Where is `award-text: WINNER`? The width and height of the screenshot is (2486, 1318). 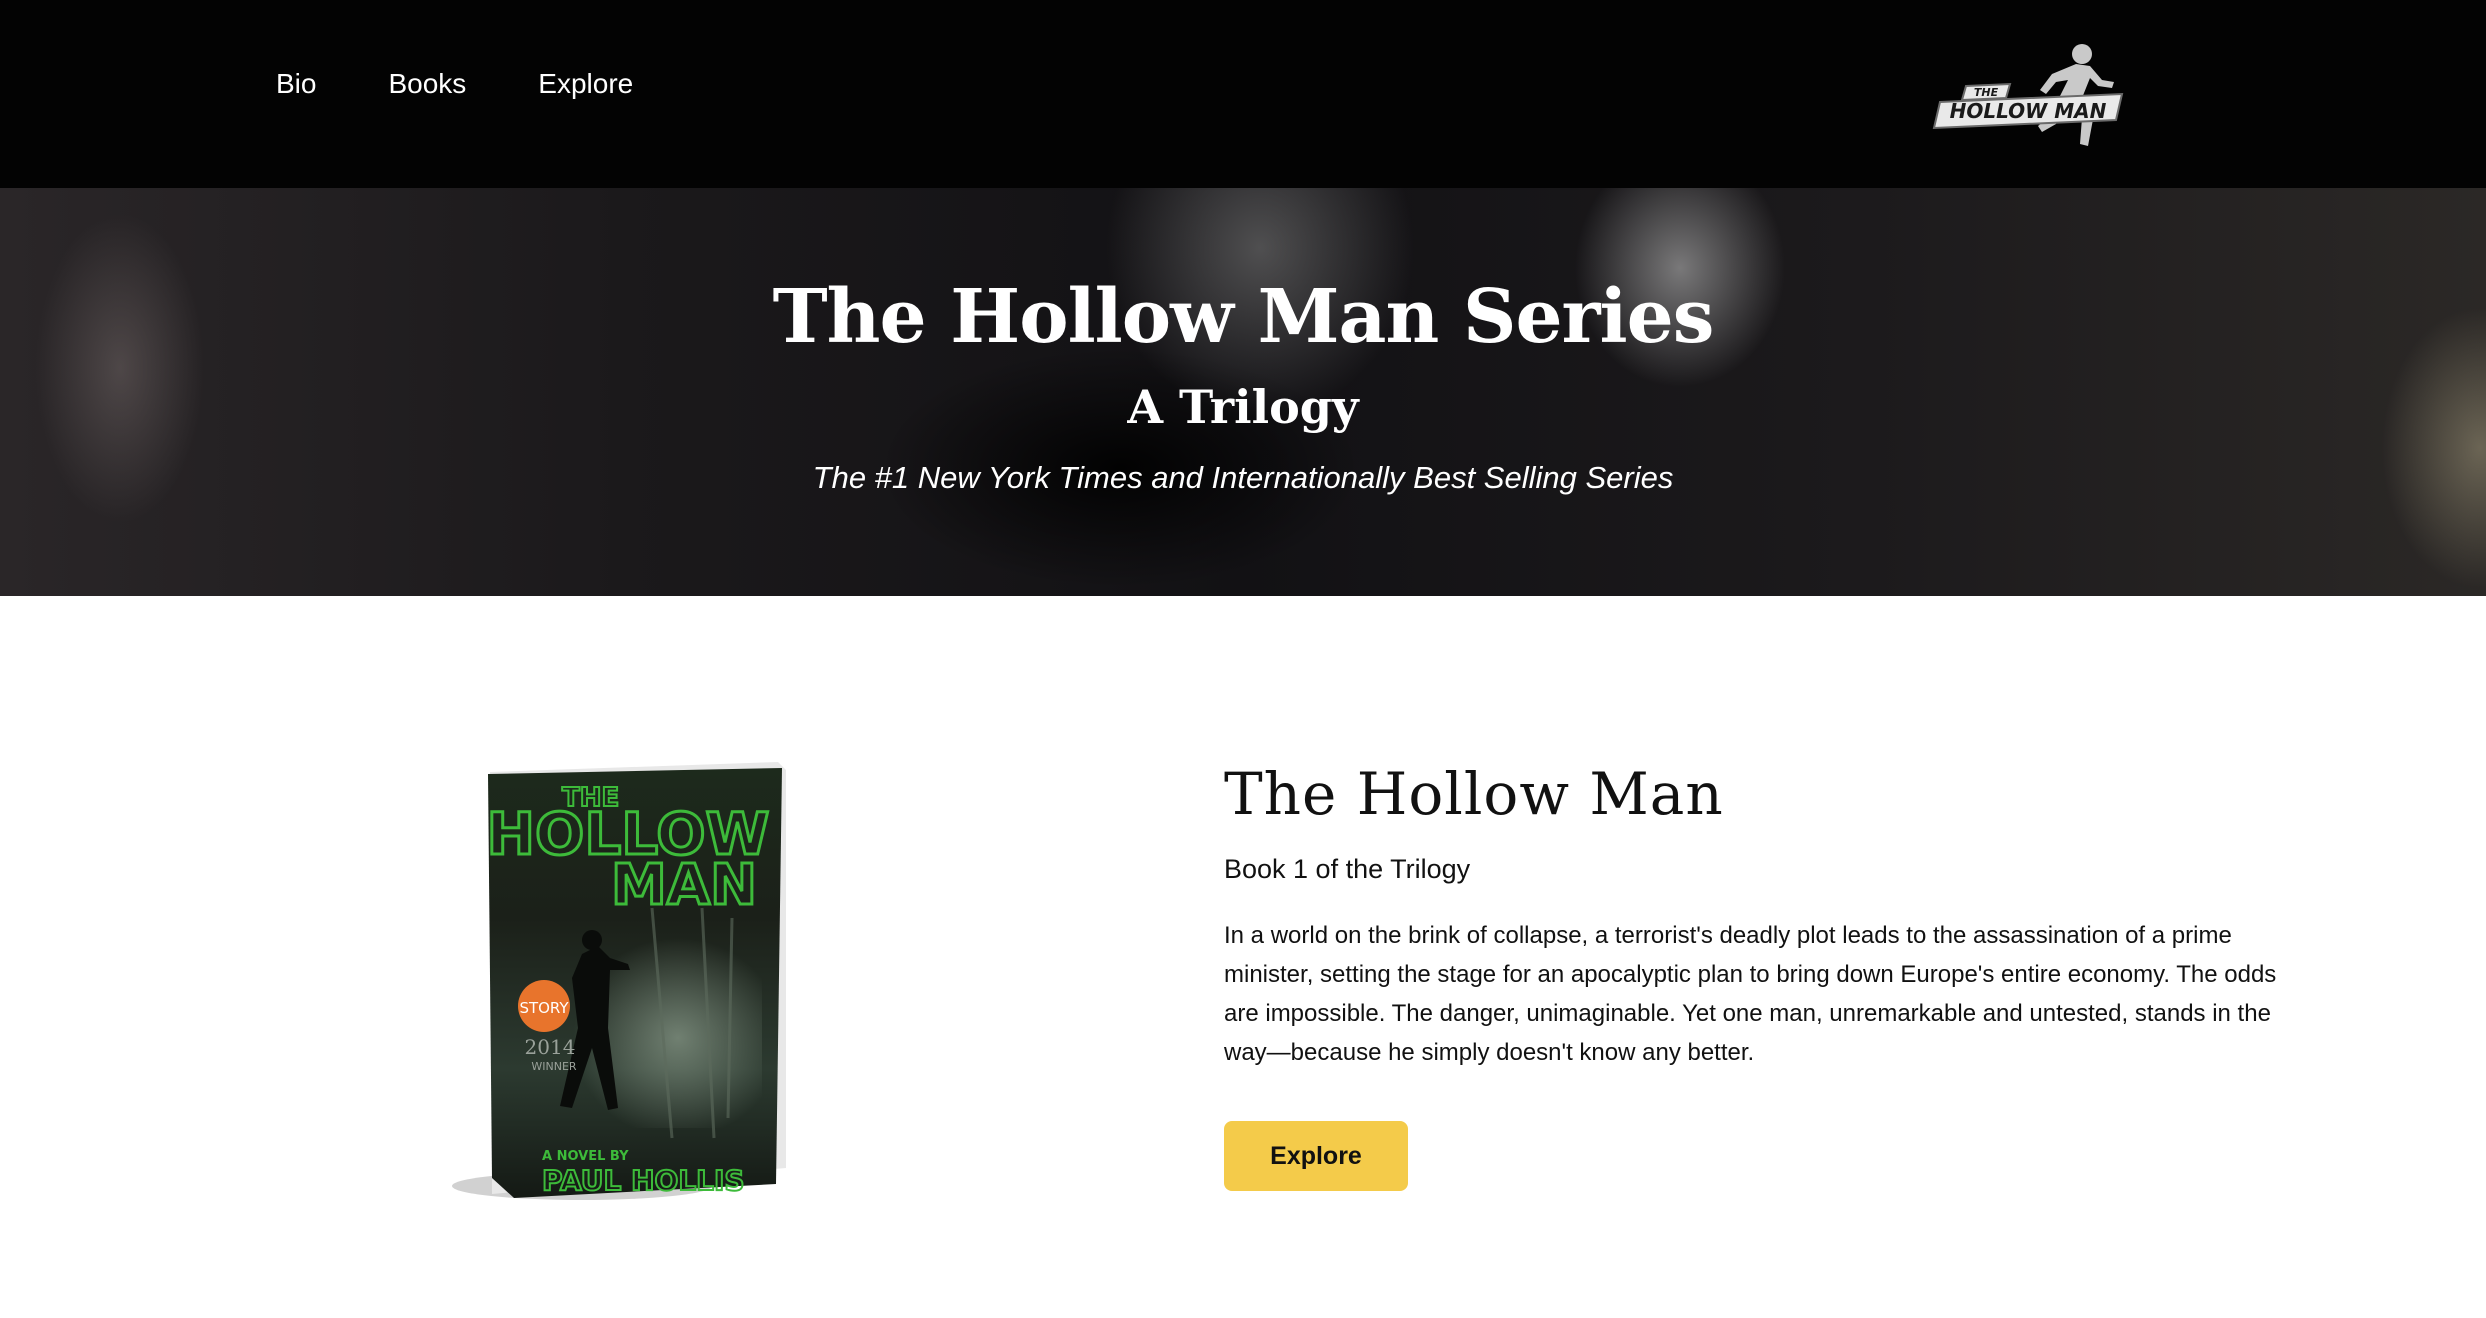
award-text: WINNER is located at coordinates (554, 1066).